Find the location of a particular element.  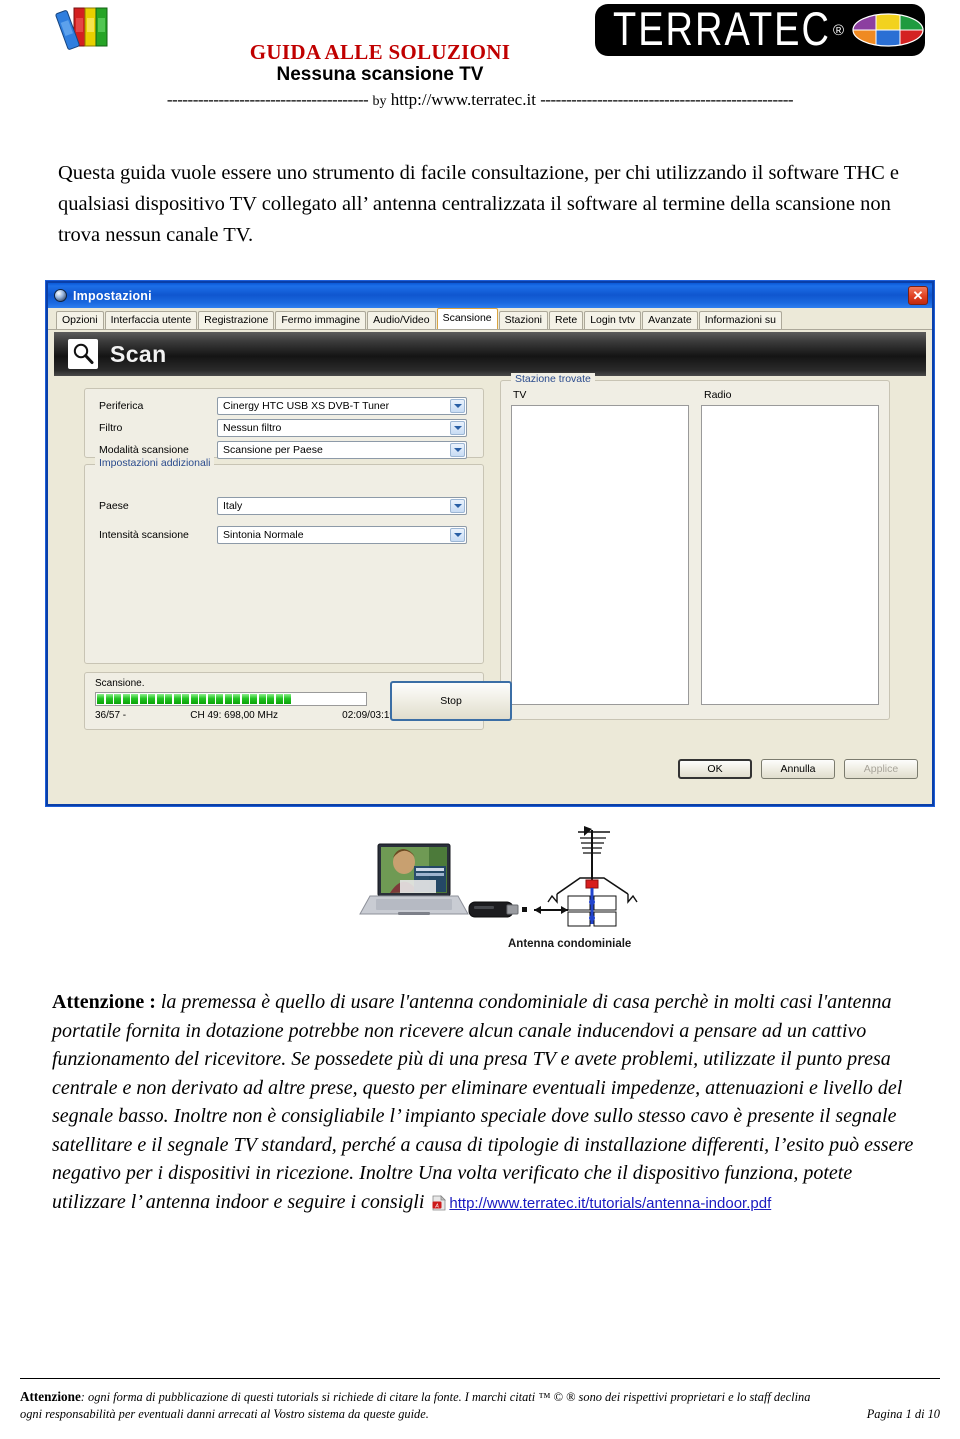

tab-avanzate: Avanzate is located at coordinates (670, 320).